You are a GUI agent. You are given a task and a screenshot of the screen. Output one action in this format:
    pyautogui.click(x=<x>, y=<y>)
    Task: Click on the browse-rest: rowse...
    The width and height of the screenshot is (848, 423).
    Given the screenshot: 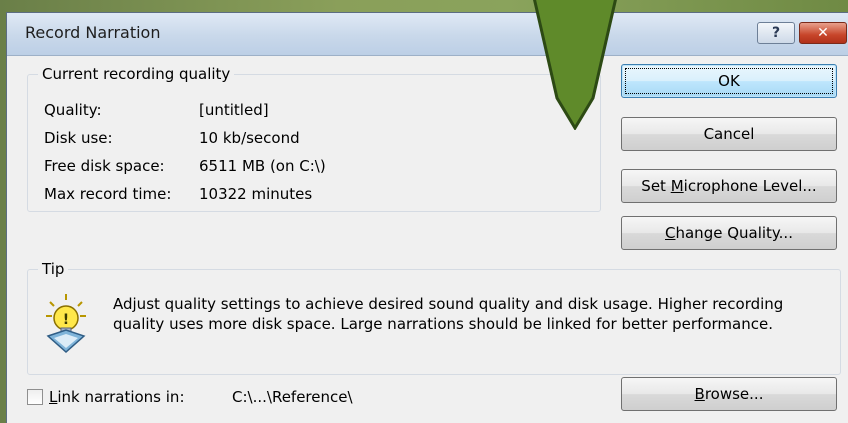 What is the action you would take?
    pyautogui.click(x=734, y=394)
    